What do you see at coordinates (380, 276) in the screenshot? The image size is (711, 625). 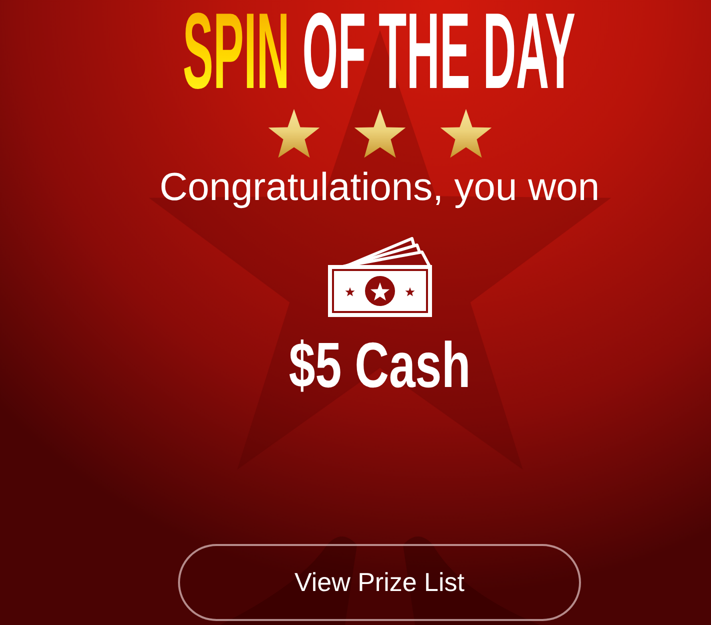 I see `cash-icon` at bounding box center [380, 276].